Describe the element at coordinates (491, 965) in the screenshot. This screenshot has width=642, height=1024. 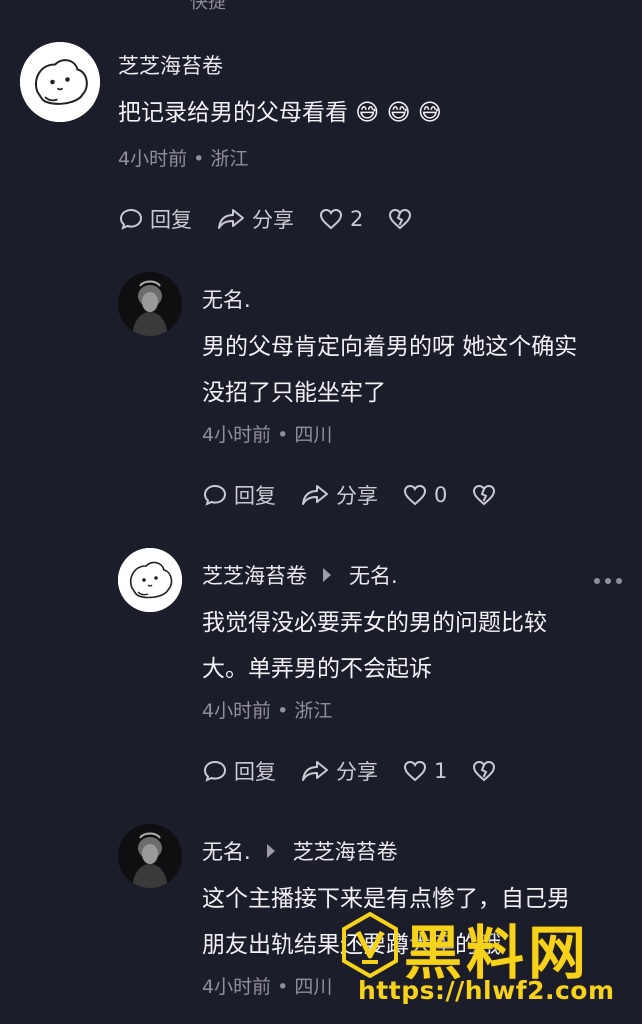
I see `watermark: 黑料网 https://hlwf2.com` at that location.